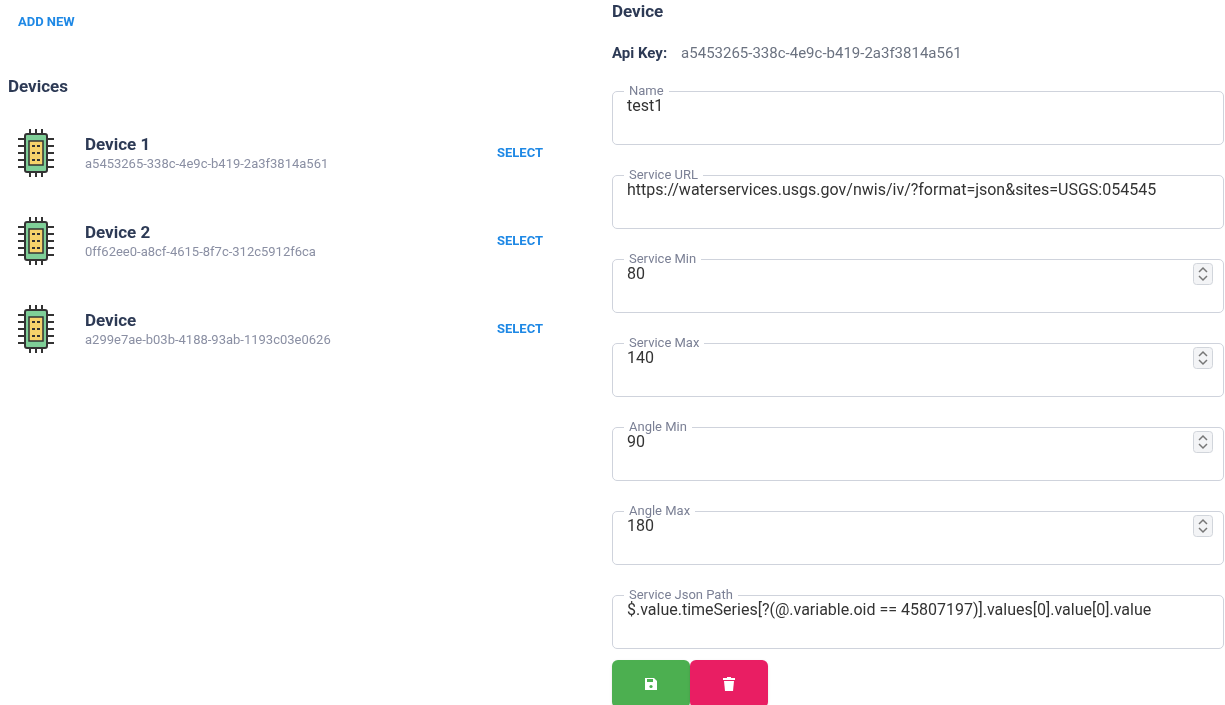 This screenshot has width=1225, height=705. I want to click on device-key: a299e7ae-b03b-4188-93ab-1193c03e0626, so click(208, 339).